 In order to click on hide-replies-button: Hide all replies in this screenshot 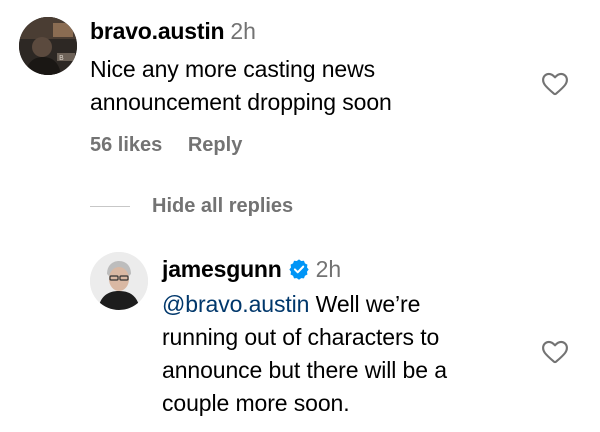, I will do `click(222, 206)`.